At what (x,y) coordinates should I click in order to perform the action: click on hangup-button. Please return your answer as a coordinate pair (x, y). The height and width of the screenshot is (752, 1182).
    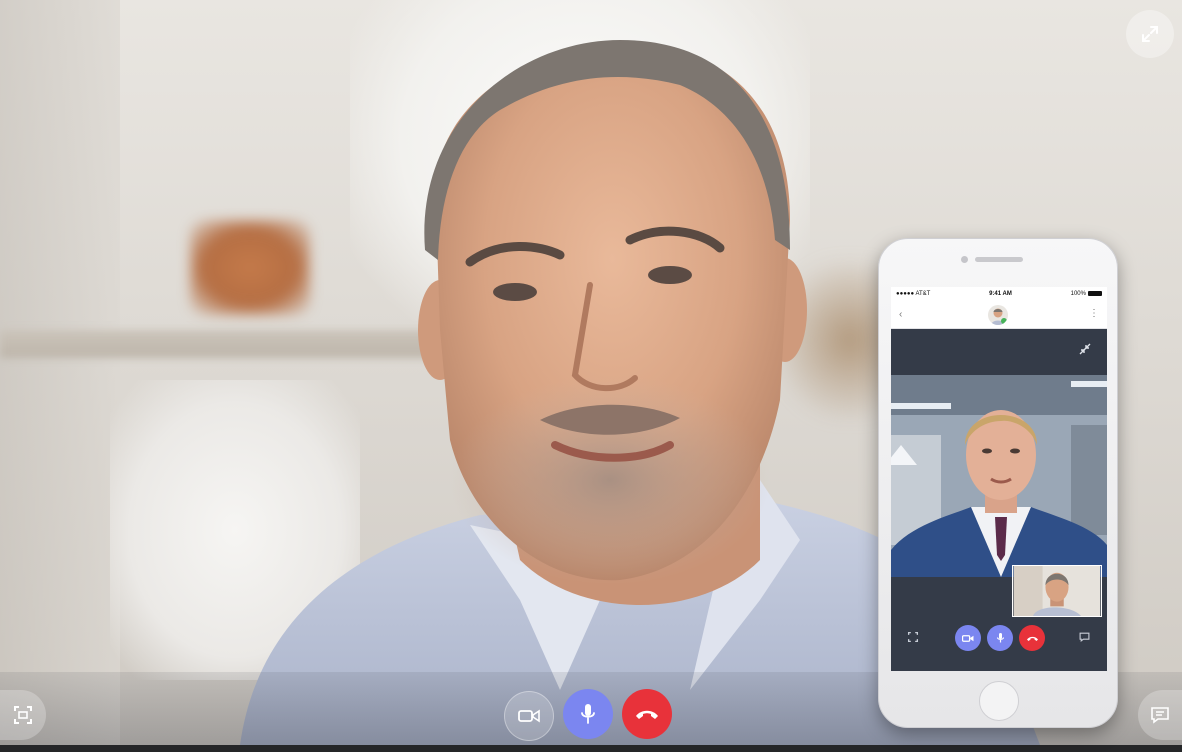
    Looking at the image, I should click on (647, 714).